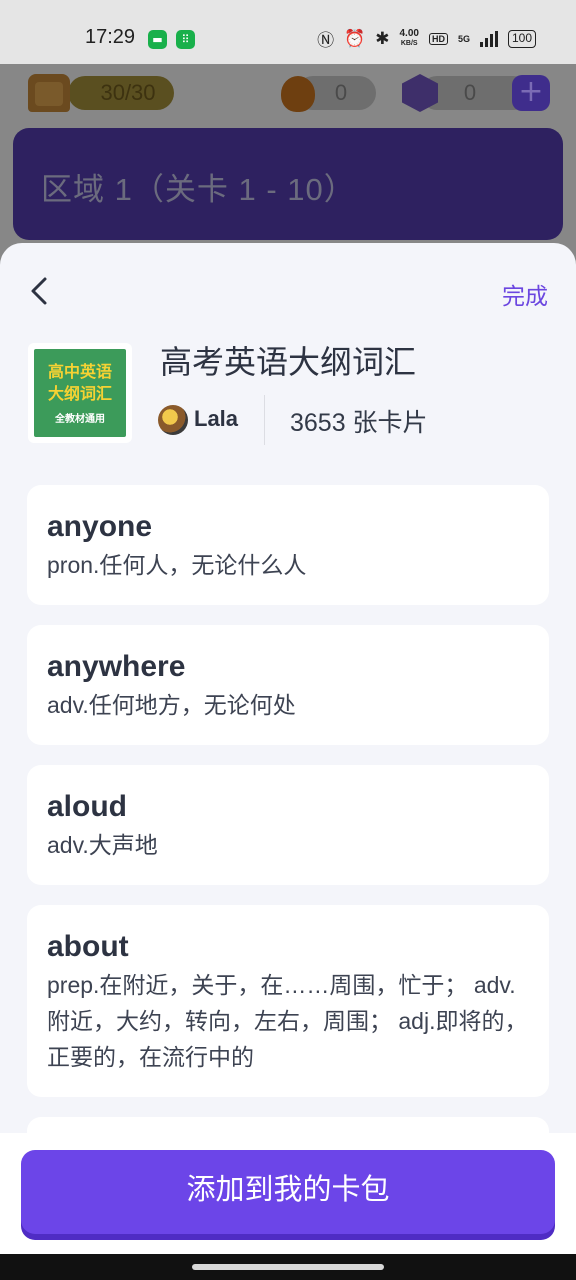 The image size is (576, 1280). Describe the element at coordinates (121, 93) in the screenshot. I see `bread-counter: 30/30` at that location.